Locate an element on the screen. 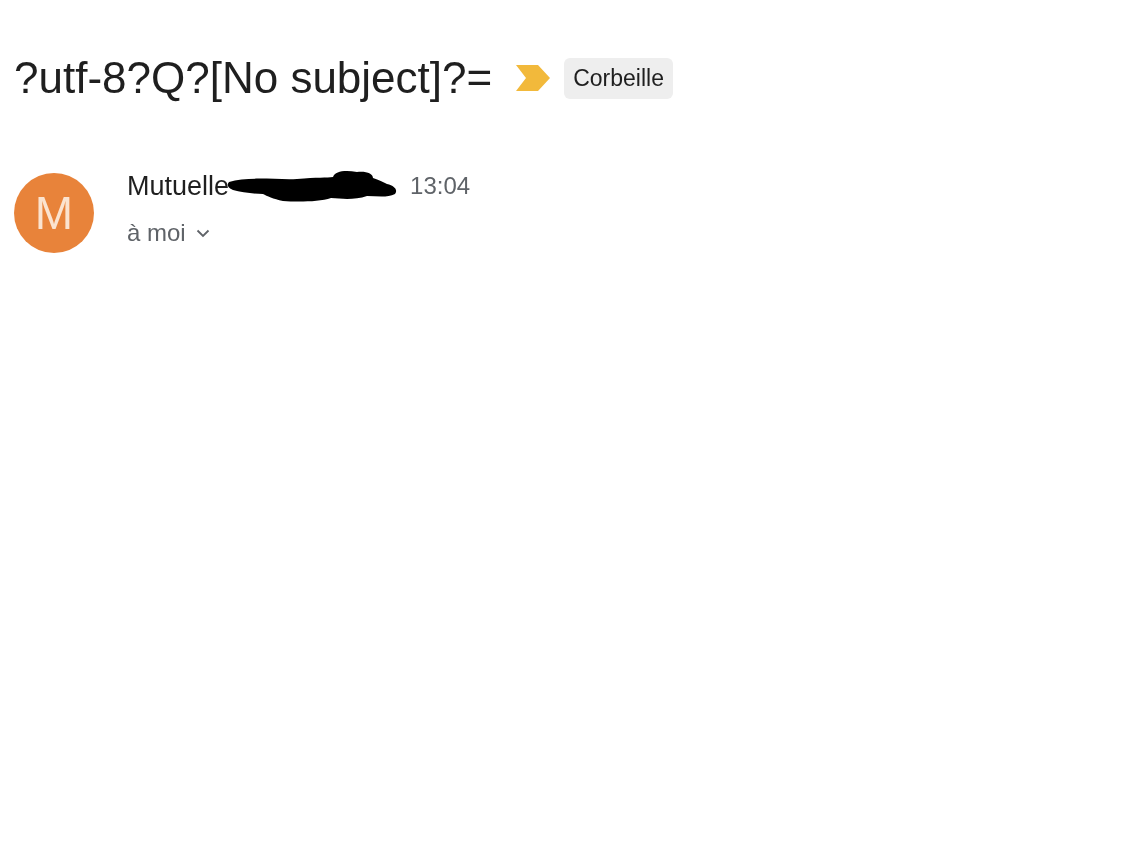 The image size is (1126, 868). avatar: M is located at coordinates (54, 213).